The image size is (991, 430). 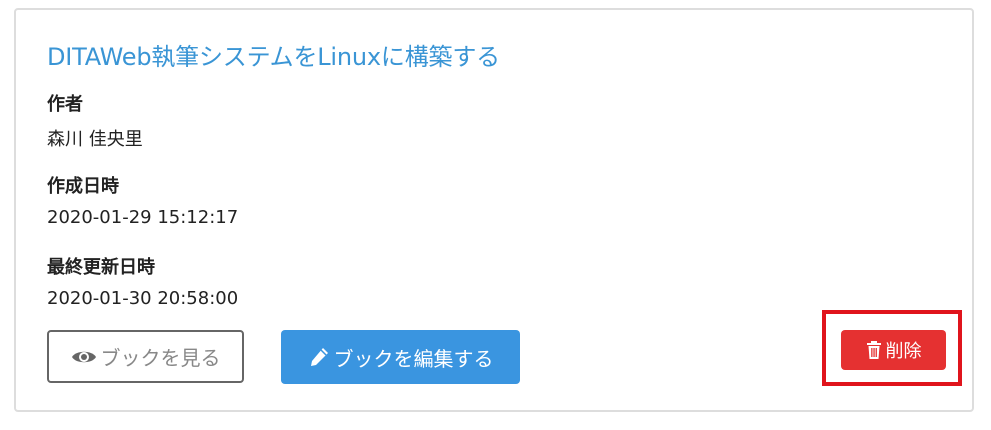 What do you see at coordinates (65, 104) in the screenshot?
I see `author-label: 作者` at bounding box center [65, 104].